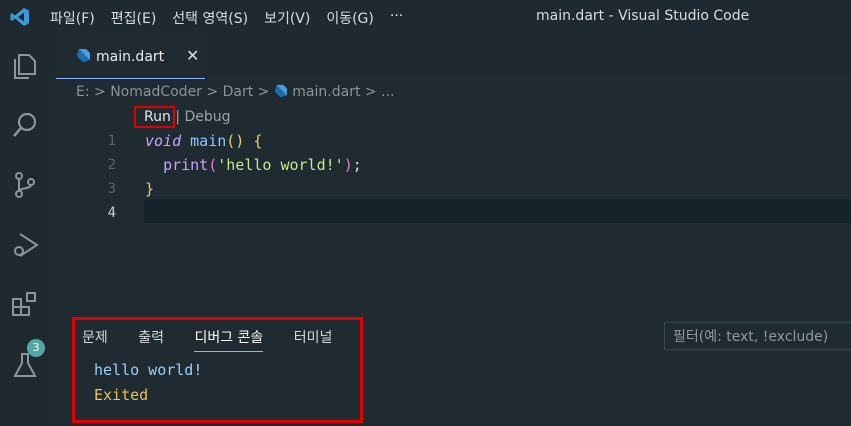 Image resolution: width=851 pixels, height=426 pixels. Describe the element at coordinates (326, 92) in the screenshot. I see `breadcrumb-file: main.dart` at that location.